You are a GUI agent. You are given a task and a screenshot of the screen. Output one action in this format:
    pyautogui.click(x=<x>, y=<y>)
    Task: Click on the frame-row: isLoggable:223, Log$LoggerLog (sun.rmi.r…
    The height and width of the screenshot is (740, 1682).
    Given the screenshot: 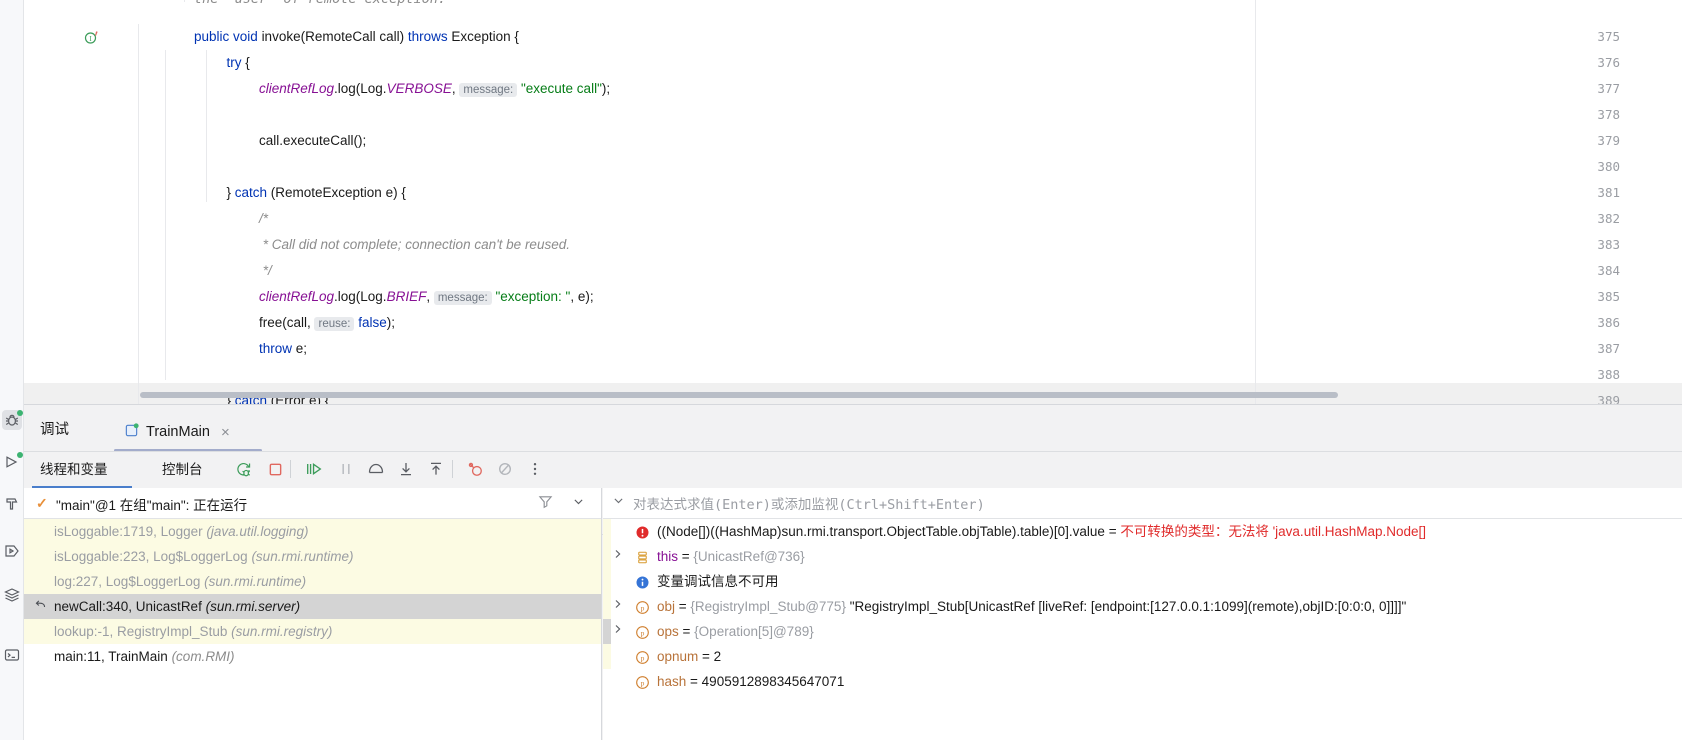 What is the action you would take?
    pyautogui.click(x=312, y=556)
    